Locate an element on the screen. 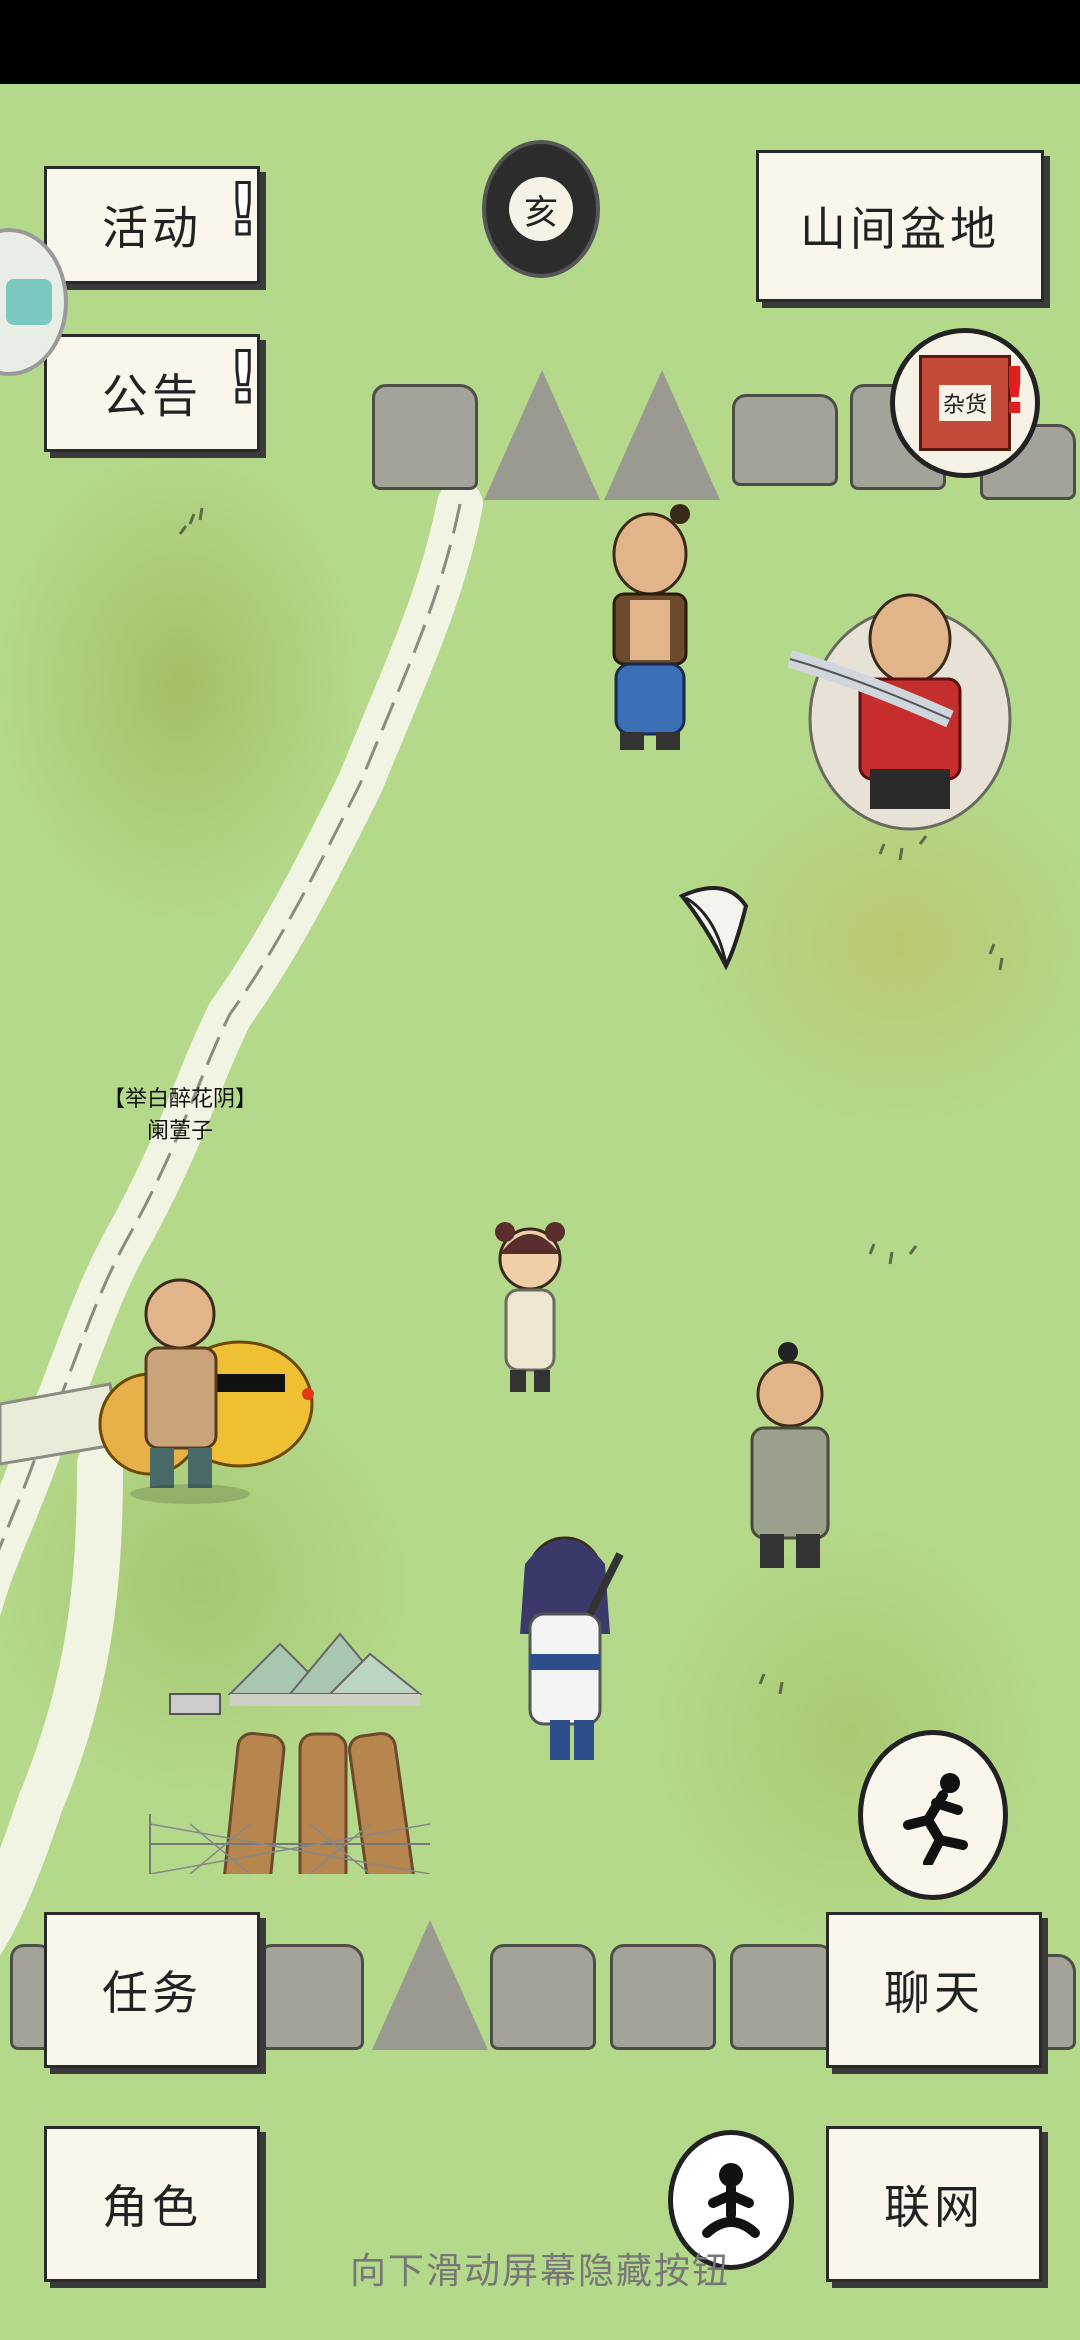 The width and height of the screenshot is (1080, 2340). run-icon is located at coordinates (933, 1815).